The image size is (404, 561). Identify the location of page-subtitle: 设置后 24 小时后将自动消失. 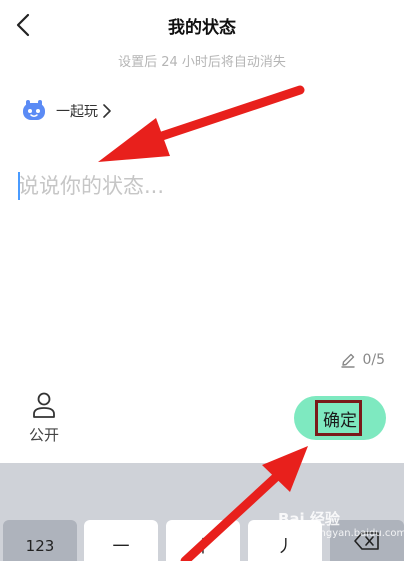
(202, 62).